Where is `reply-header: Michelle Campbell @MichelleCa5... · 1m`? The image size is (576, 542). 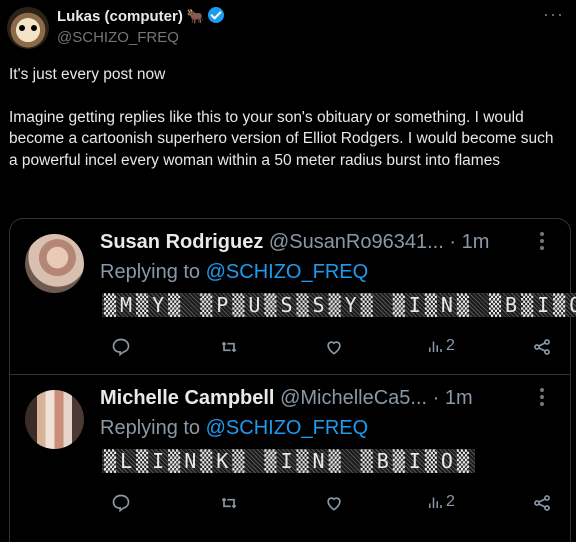
reply-header: Michelle Campbell @MichelleCa5... · 1m is located at coordinates (286, 398).